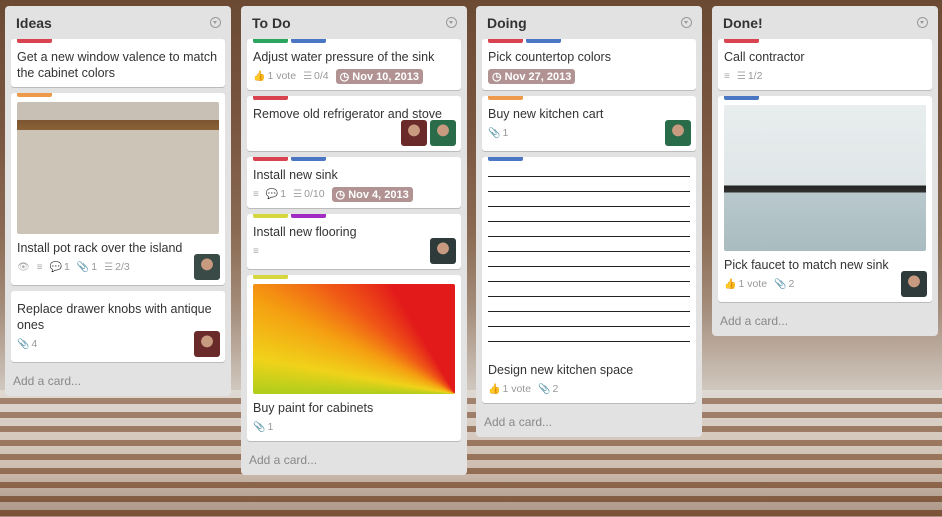  What do you see at coordinates (825, 284) in the screenshot?
I see `card-badges: 👍 1 vote 📎 2` at bounding box center [825, 284].